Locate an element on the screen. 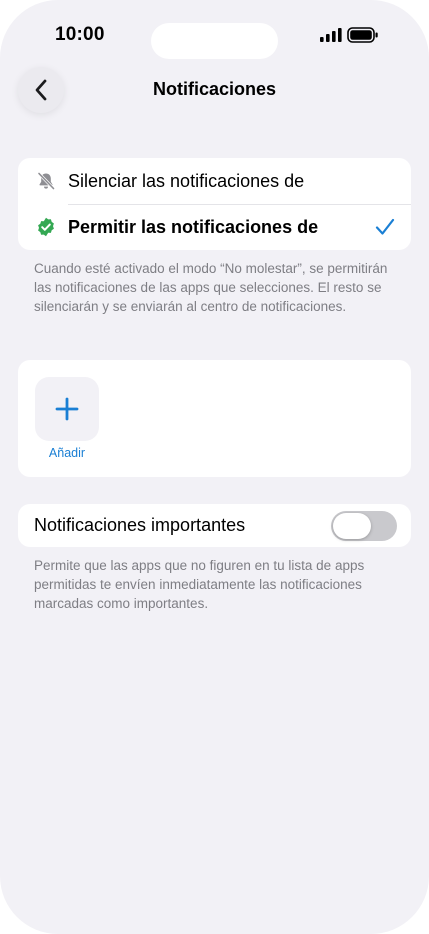 The image size is (429, 934). verified-check-badge-icon is located at coordinates (46, 227).